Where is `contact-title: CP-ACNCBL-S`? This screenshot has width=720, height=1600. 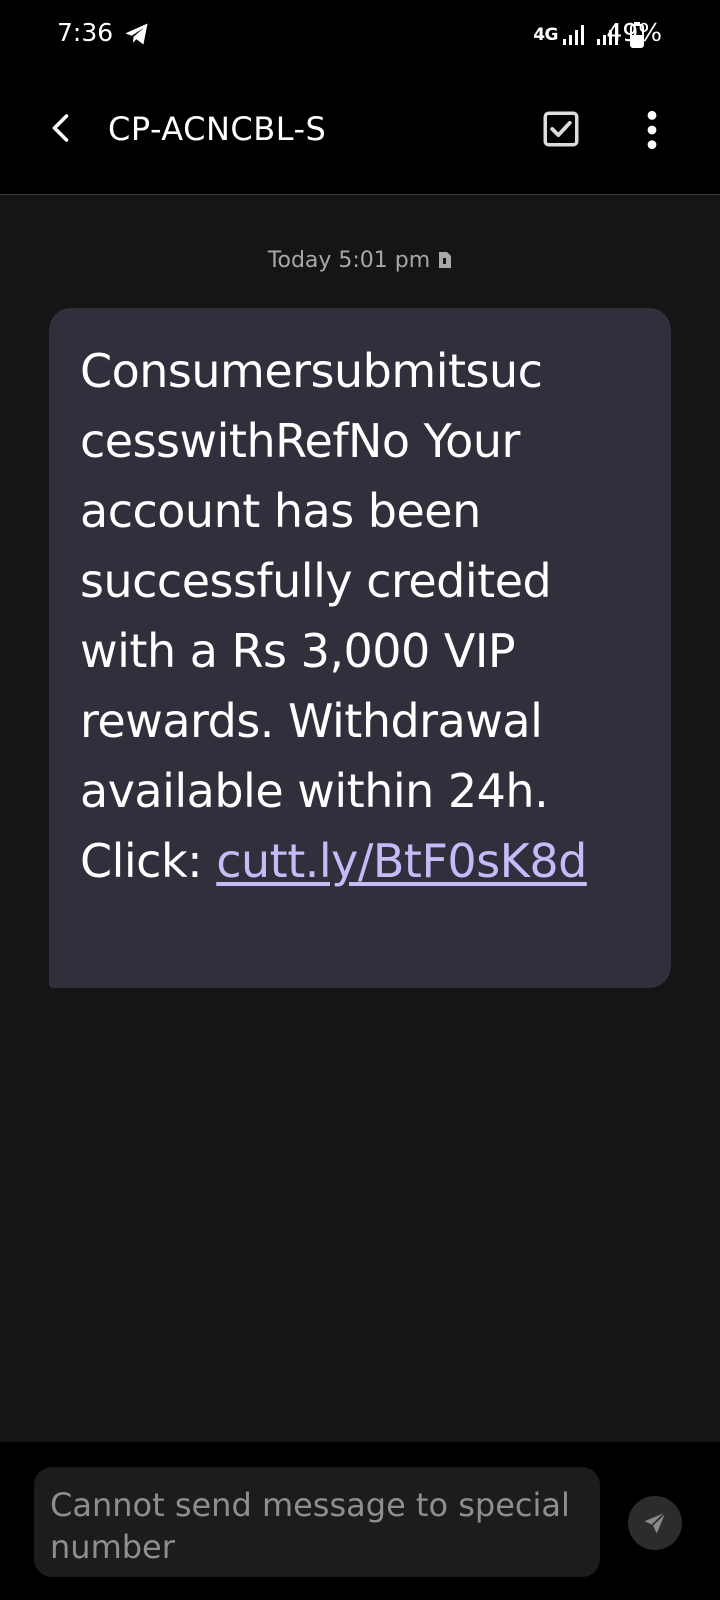 contact-title: CP-ACNCBL-S is located at coordinates (217, 129).